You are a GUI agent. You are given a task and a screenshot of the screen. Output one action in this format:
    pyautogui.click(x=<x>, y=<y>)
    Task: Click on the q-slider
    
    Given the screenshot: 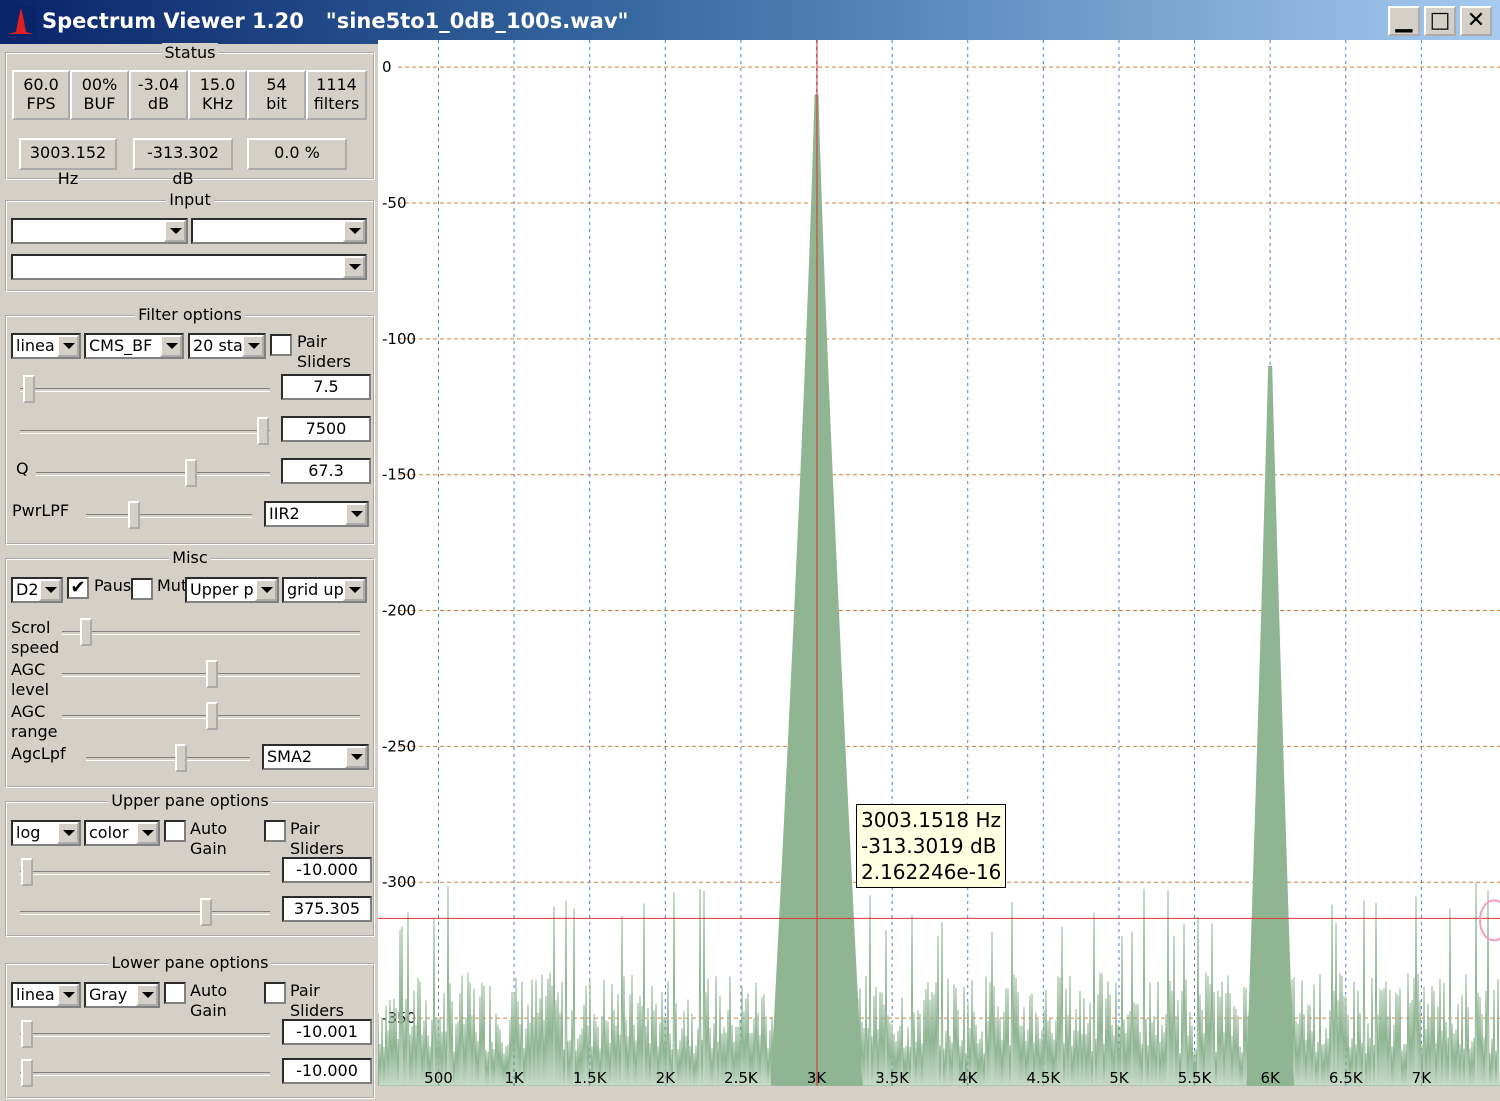 What is the action you would take?
    pyautogui.click(x=153, y=474)
    